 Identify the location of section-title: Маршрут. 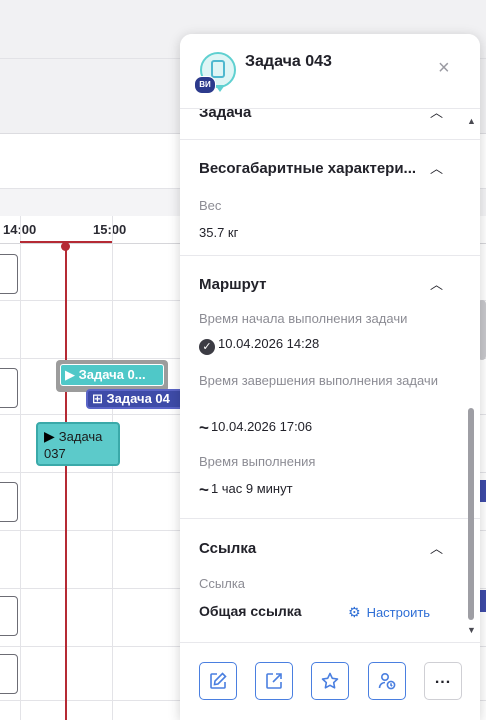
(233, 284).